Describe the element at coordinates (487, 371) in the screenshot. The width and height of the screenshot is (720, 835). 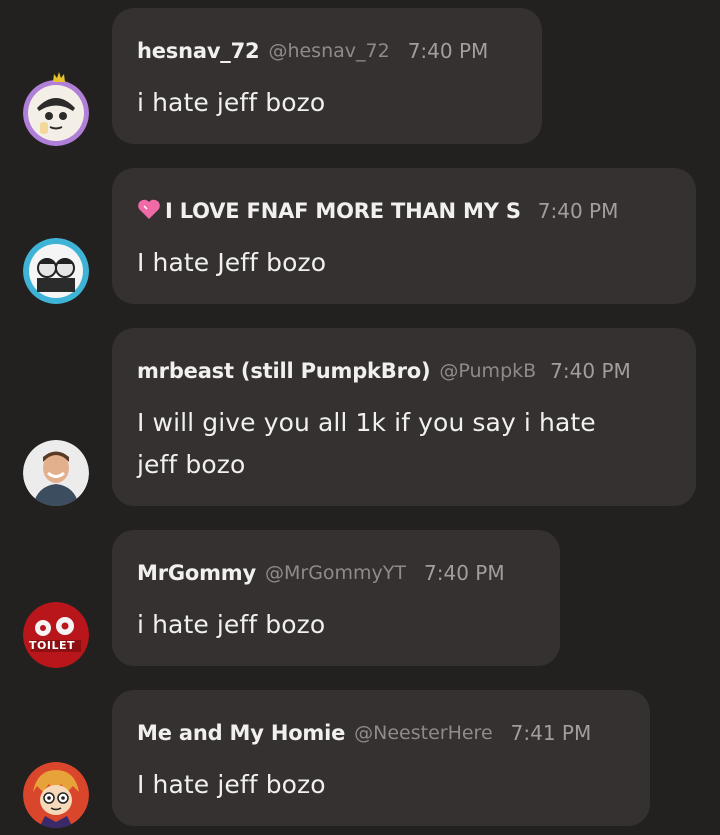
I see `author-handle: @PumpkB` at that location.